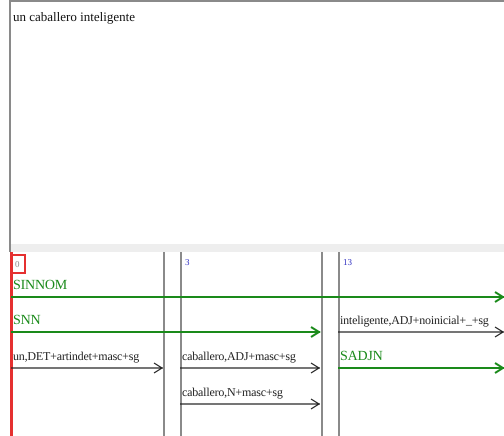 This screenshot has width=504, height=436. I want to click on edge-label: un,DET+artindet+masc+sg, so click(76, 356).